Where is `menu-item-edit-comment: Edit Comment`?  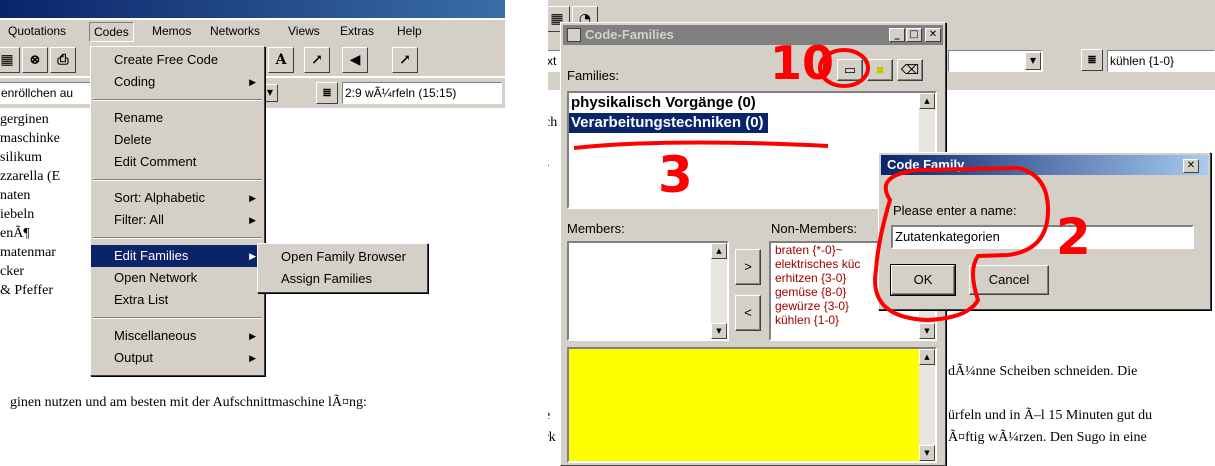
menu-item-edit-comment: Edit Comment is located at coordinates (177, 162).